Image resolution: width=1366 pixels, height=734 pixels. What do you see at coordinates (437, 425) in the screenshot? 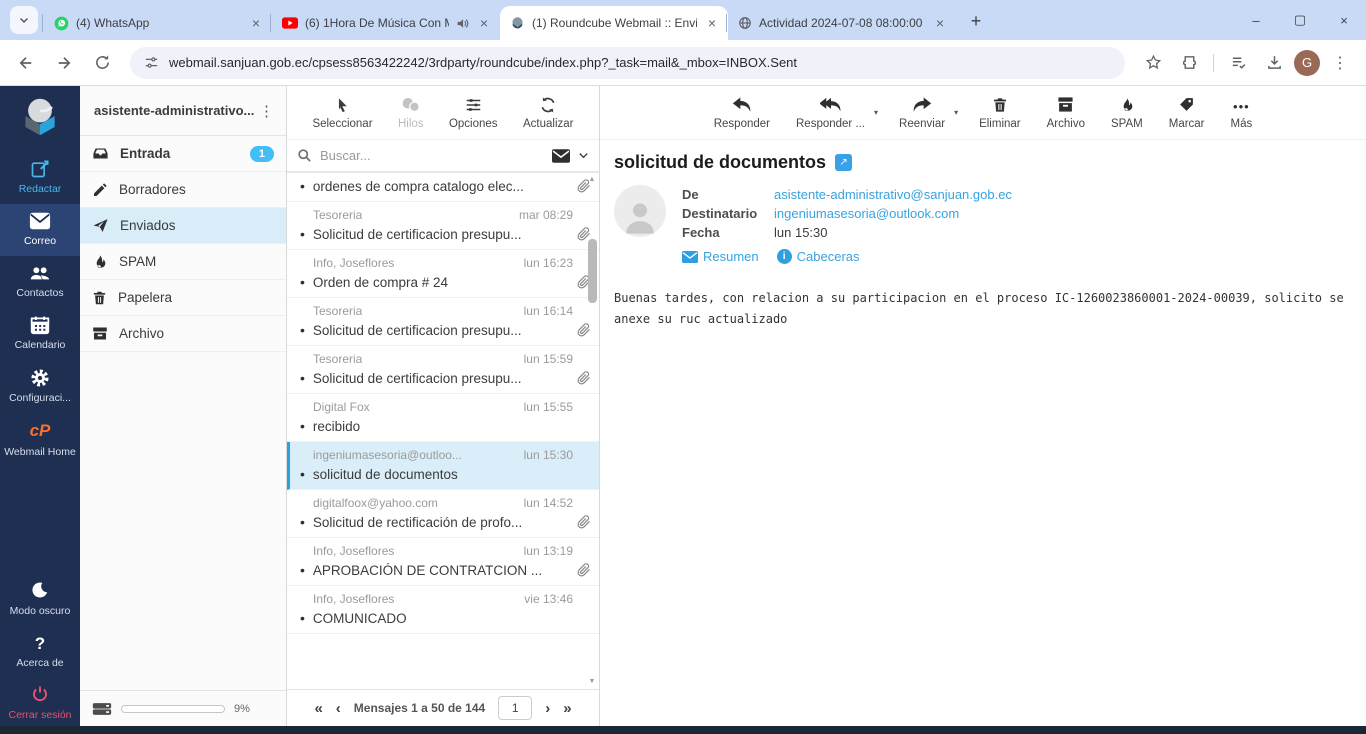
I see `message-subject-line: • recibido` at bounding box center [437, 425].